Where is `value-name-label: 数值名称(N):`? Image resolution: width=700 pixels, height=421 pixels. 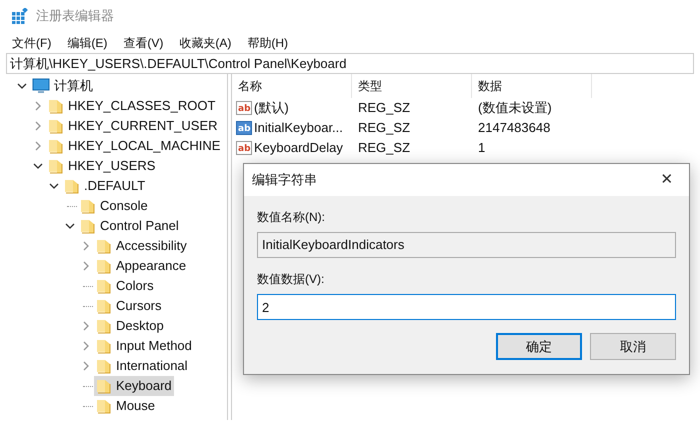
value-name-label: 数值名称(N): is located at coordinates (291, 217).